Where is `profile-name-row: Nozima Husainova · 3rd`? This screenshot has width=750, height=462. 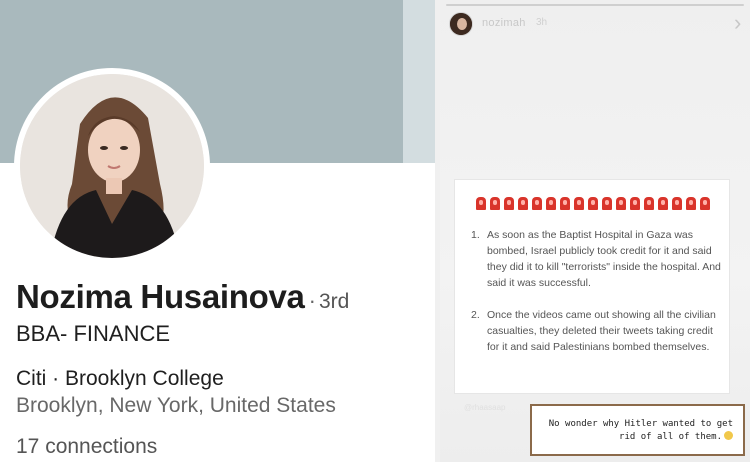 profile-name-row: Nozima Husainova · 3rd is located at coordinates (182, 297).